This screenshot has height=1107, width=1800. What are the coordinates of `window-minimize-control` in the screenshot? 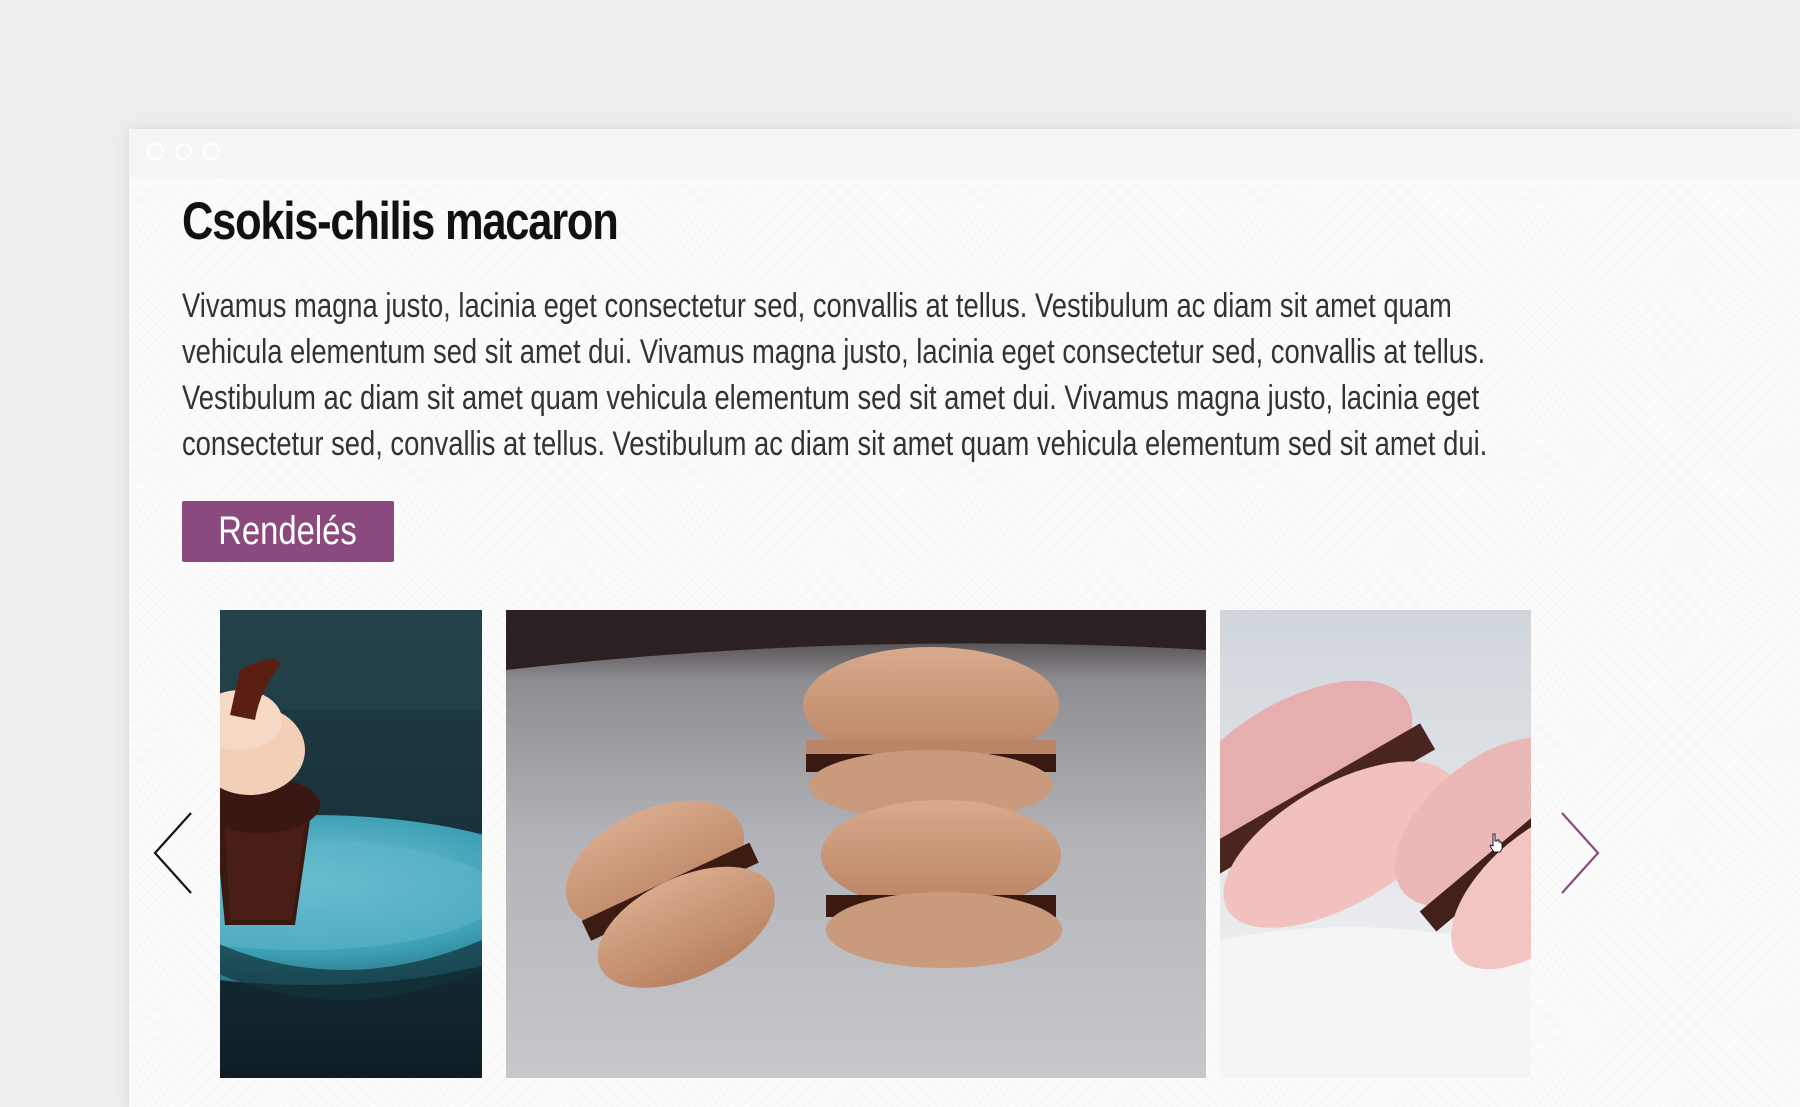 It's located at (183, 151).